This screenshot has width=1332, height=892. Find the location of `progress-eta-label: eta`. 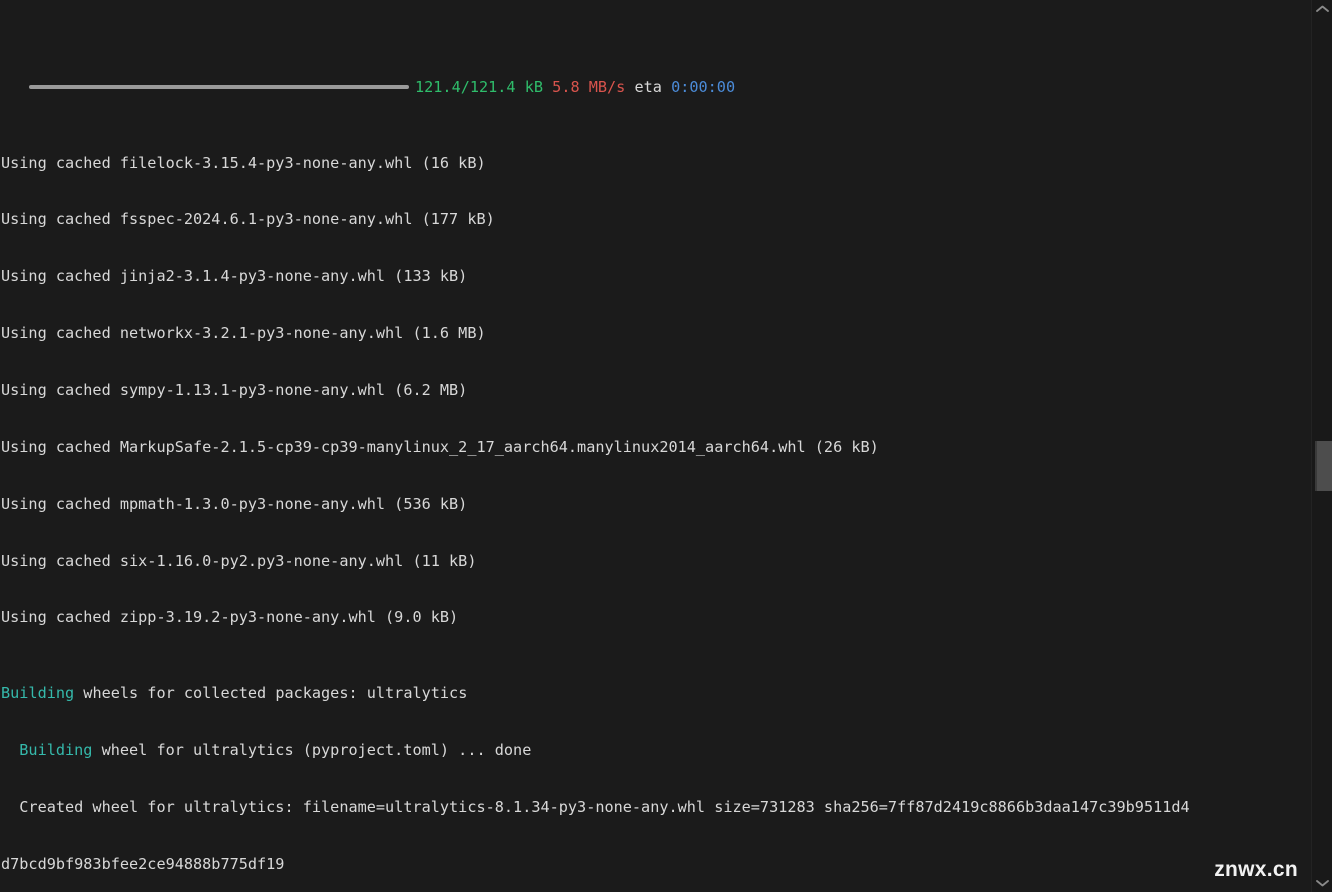

progress-eta-label: eta is located at coordinates (648, 86).